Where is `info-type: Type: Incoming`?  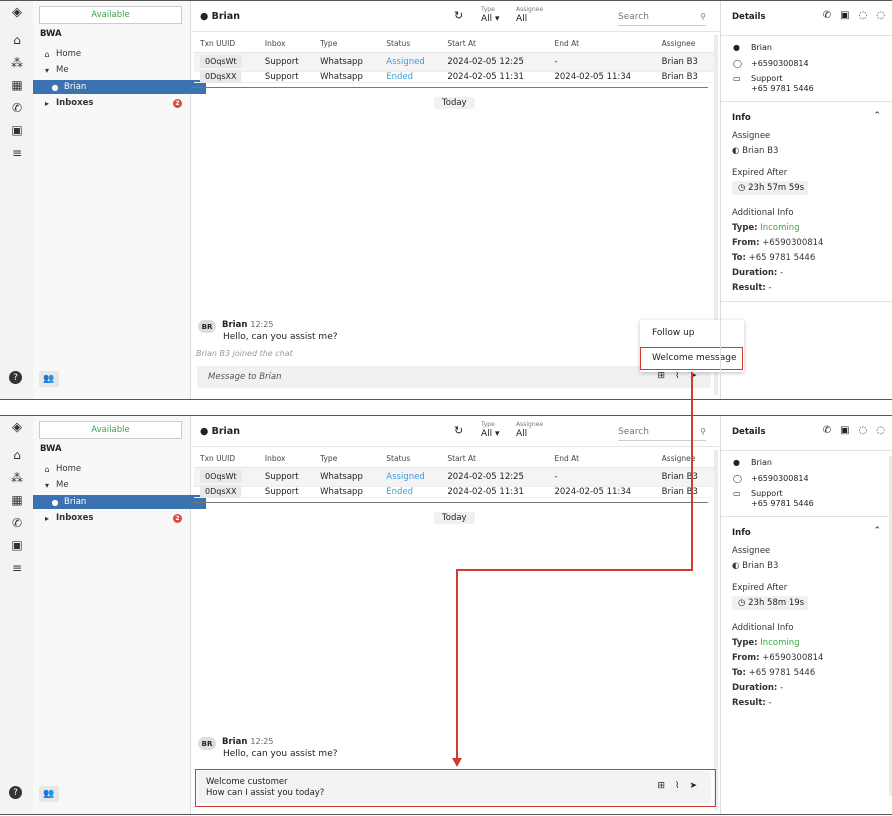
info-type: Type: Incoming is located at coordinates (766, 643).